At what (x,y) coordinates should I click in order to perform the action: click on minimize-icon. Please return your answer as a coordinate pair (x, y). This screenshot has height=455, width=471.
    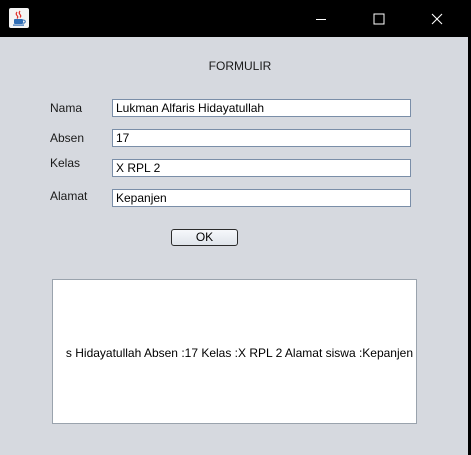
    Looking at the image, I should click on (321, 19).